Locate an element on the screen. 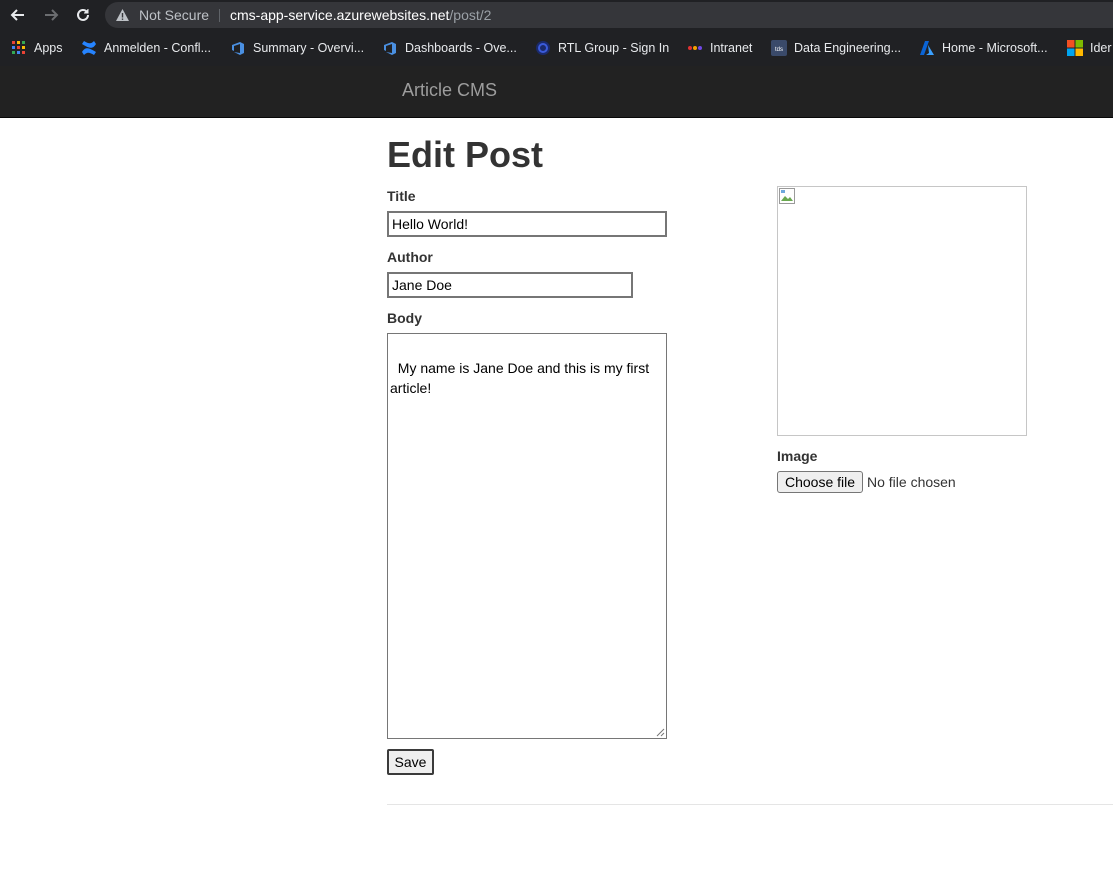 This screenshot has height=894, width=1113. intranet-icon is located at coordinates (695, 48).